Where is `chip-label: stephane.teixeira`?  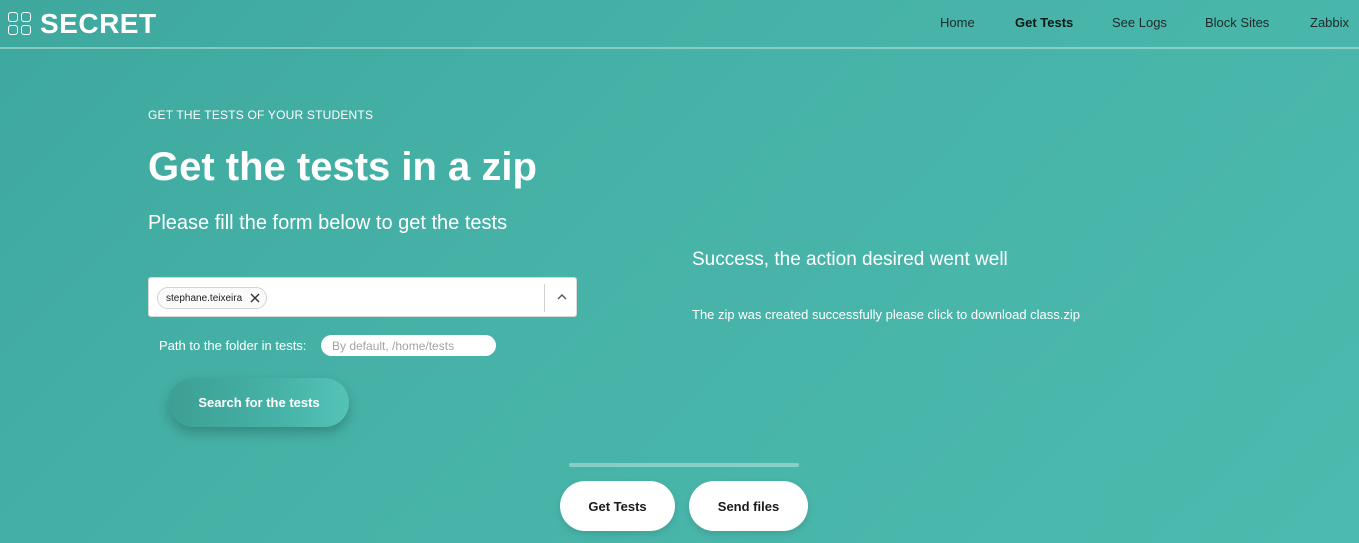
chip-label: stephane.teixeira is located at coordinates (204, 298).